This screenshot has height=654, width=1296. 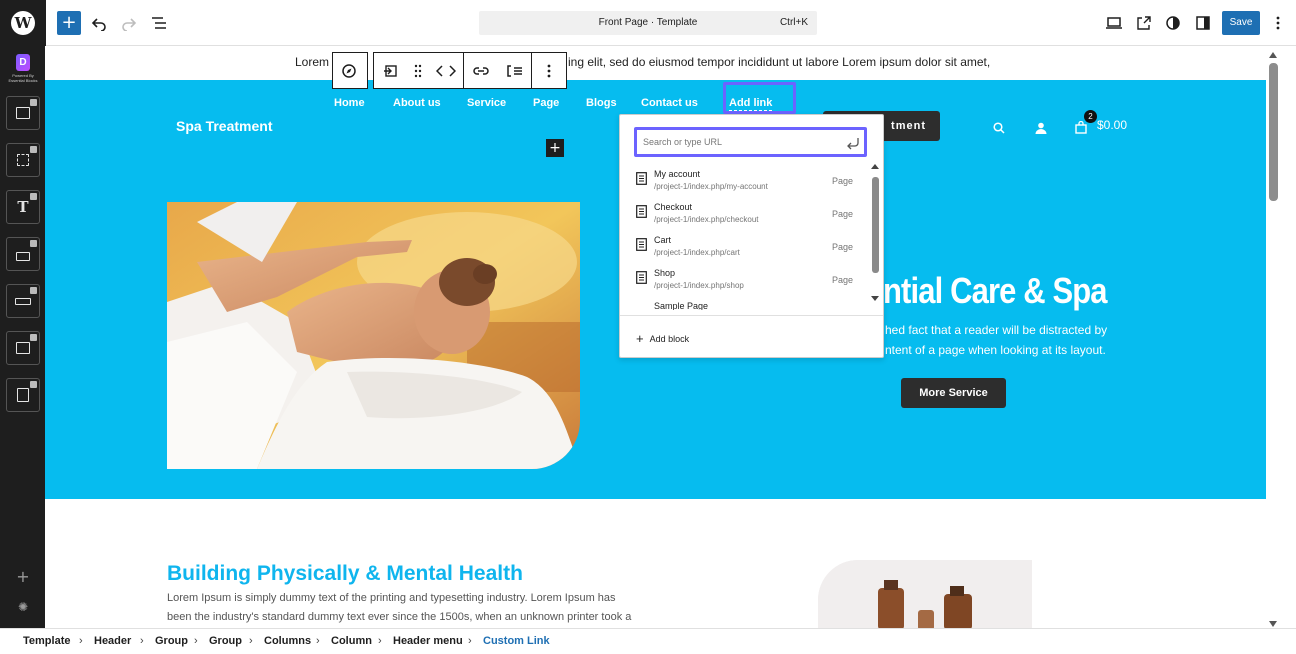 I want to click on nav-item-about: About us, so click(x=417, y=103).